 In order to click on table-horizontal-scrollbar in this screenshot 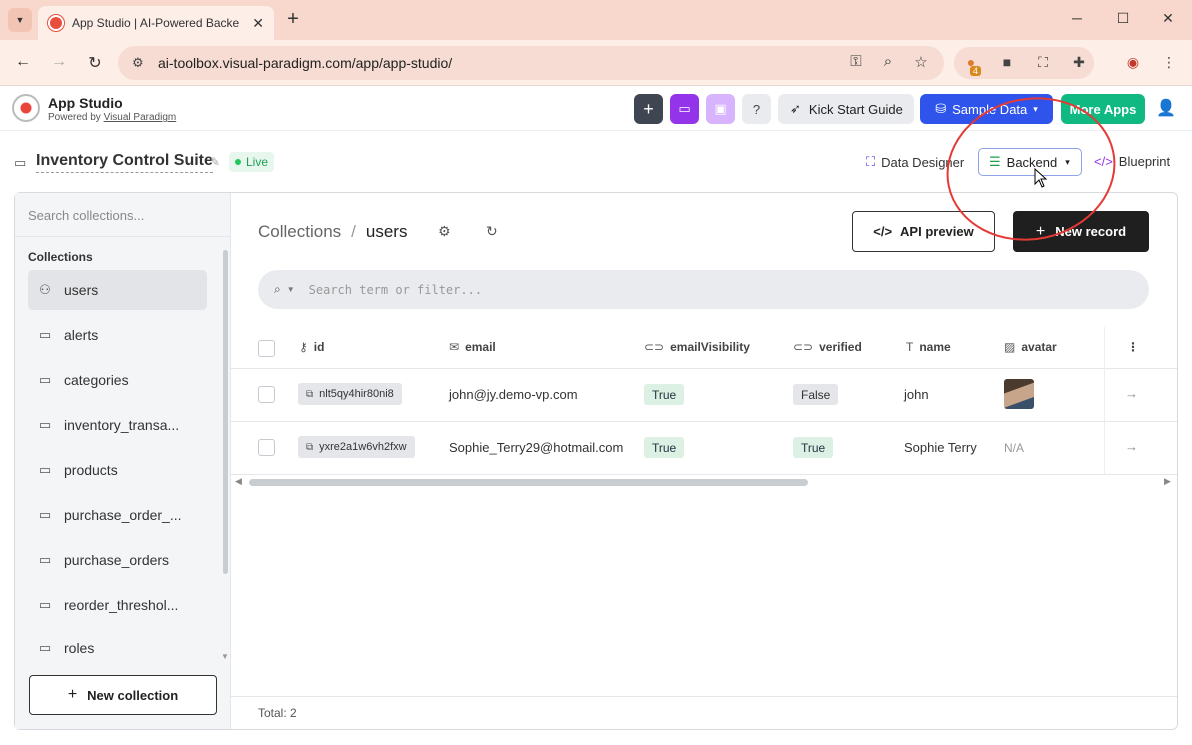, I will do `click(528, 482)`.